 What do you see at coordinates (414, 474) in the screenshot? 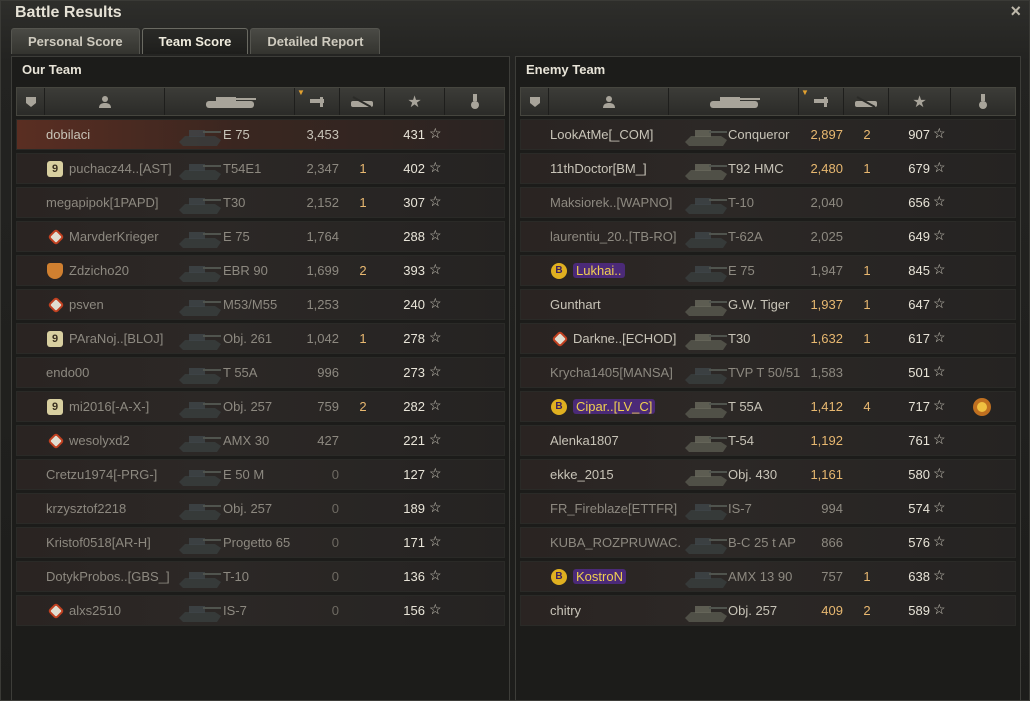
I see `xp-value: 127` at bounding box center [414, 474].